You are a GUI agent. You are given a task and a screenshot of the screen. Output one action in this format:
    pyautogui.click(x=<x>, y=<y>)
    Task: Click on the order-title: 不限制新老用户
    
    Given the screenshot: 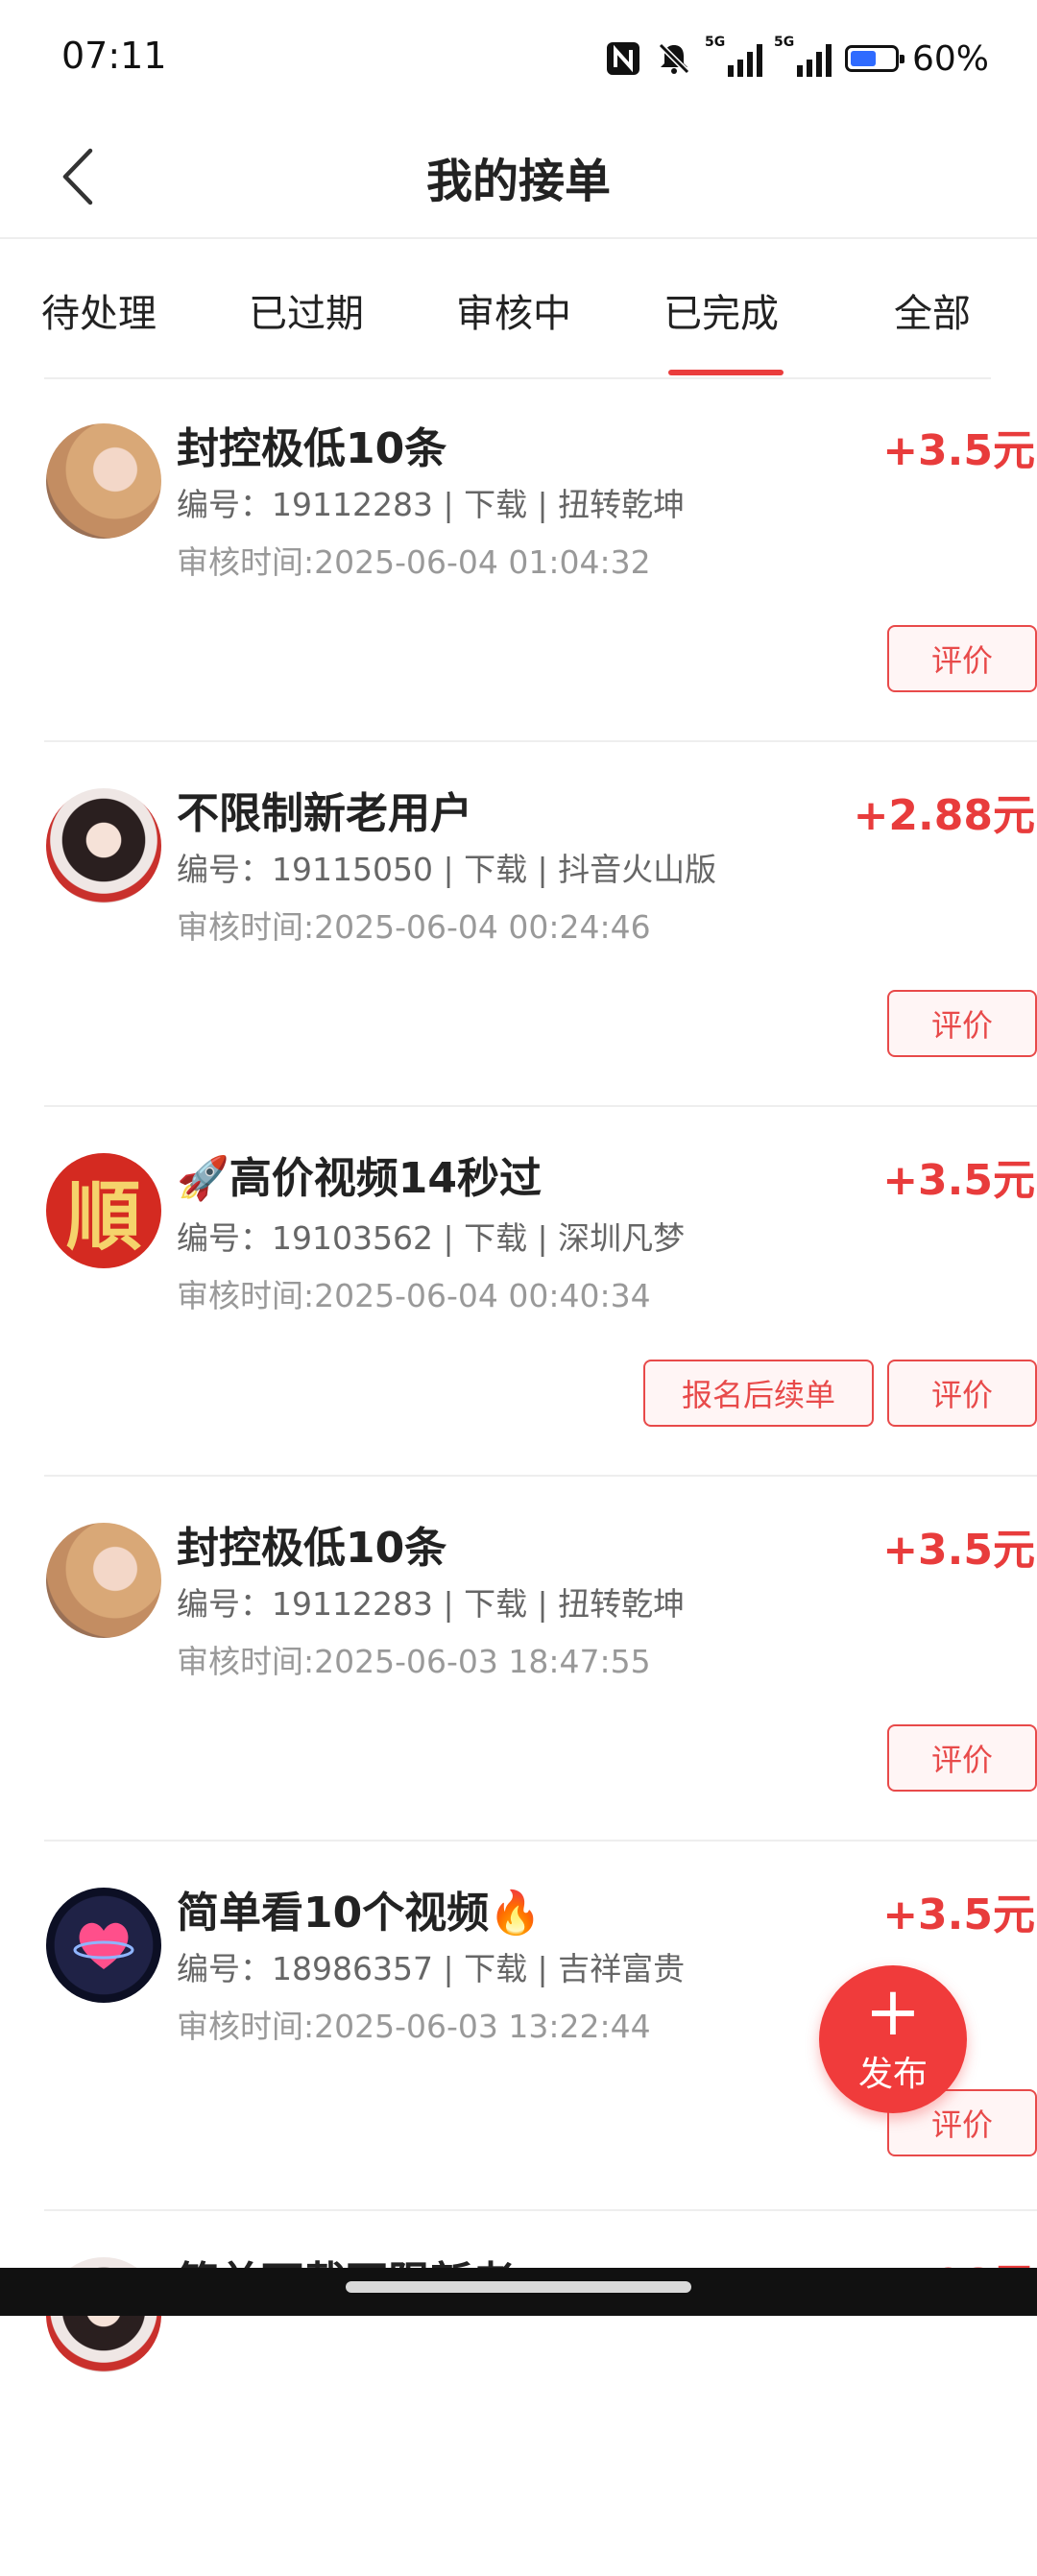 What is the action you would take?
    pyautogui.click(x=324, y=813)
    